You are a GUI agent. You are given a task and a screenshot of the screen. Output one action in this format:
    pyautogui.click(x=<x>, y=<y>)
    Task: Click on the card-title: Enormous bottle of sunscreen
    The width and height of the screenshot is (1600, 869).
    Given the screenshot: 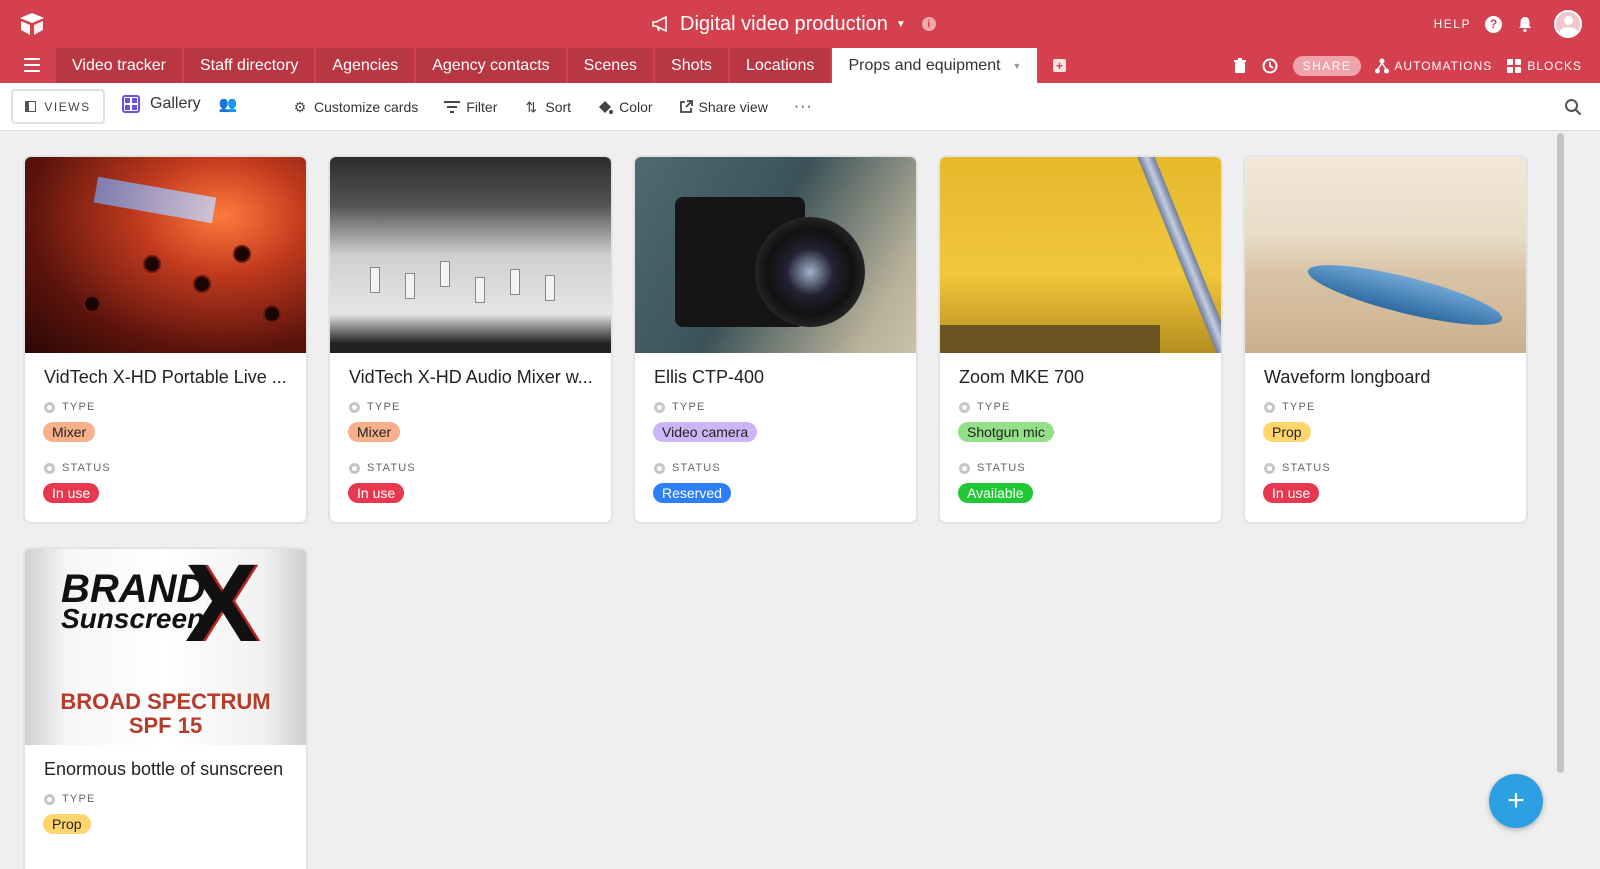 What is the action you would take?
    pyautogui.click(x=164, y=769)
    